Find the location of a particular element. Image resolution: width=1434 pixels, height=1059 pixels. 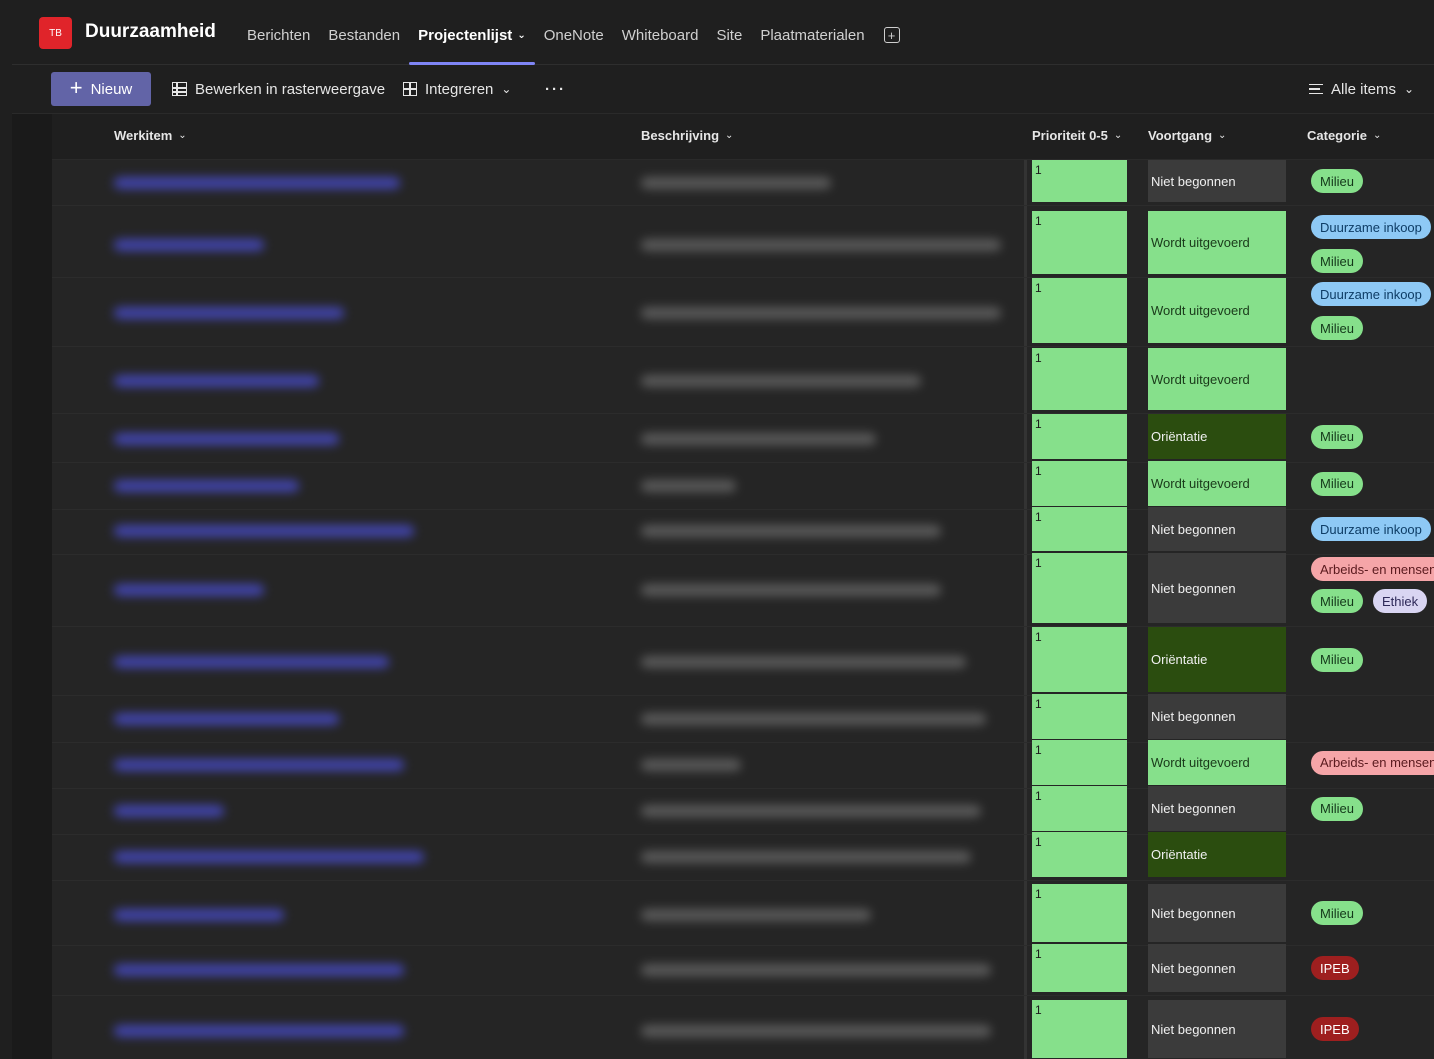

table-row: 1 Niet begonnen is located at coordinates (743, 718).